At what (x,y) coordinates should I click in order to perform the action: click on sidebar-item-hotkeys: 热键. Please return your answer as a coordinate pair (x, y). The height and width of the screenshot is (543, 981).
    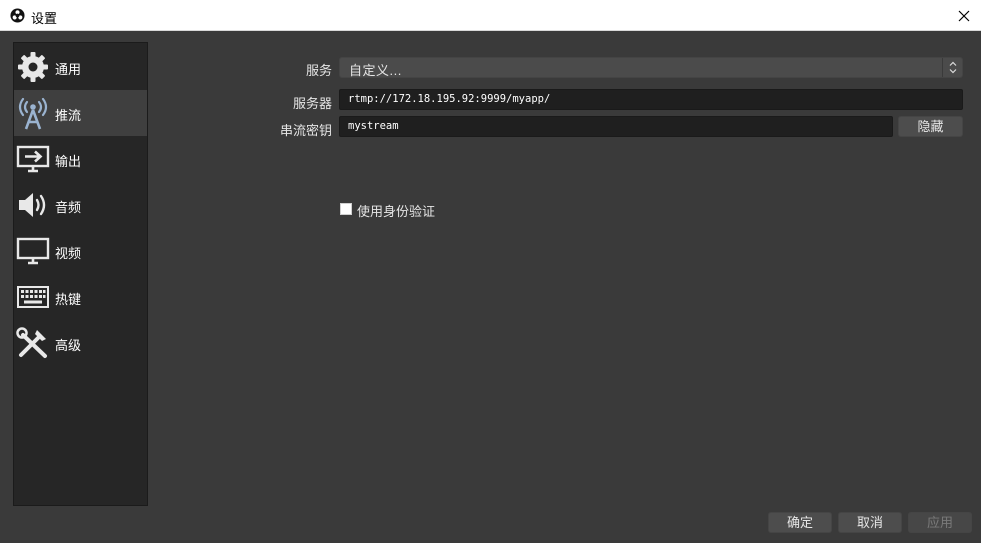
    Looking at the image, I should click on (80, 297).